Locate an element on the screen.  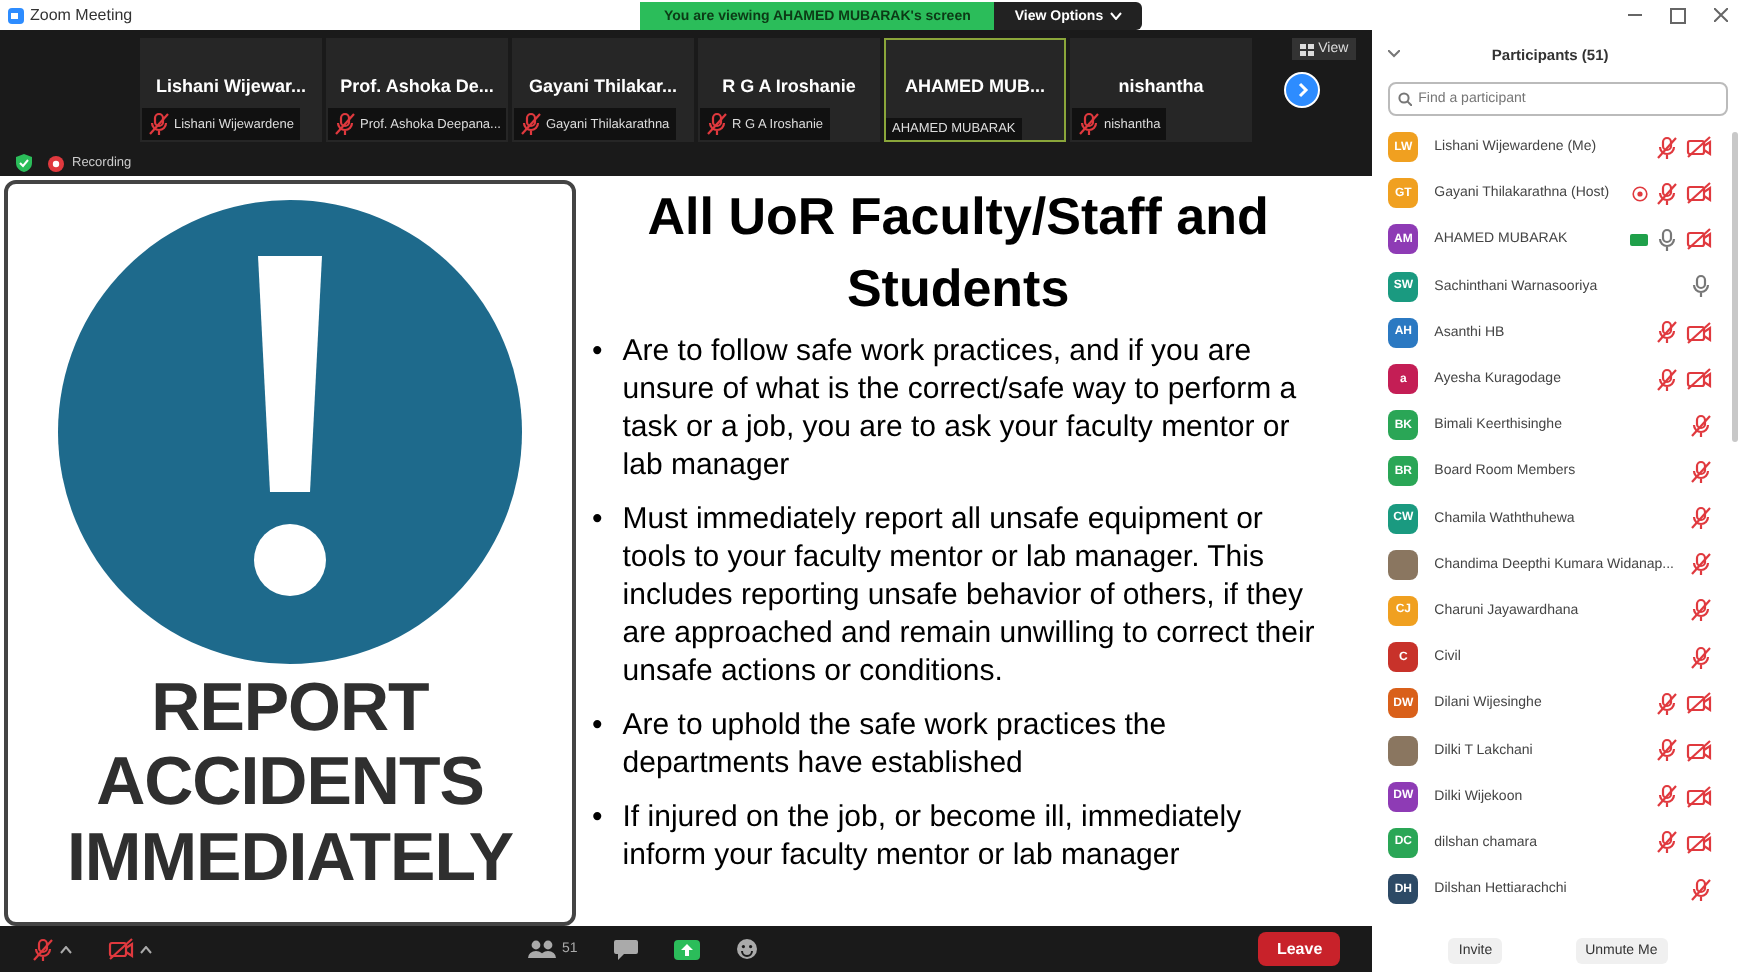
exclamation-icon is located at coordinates (290, 432).